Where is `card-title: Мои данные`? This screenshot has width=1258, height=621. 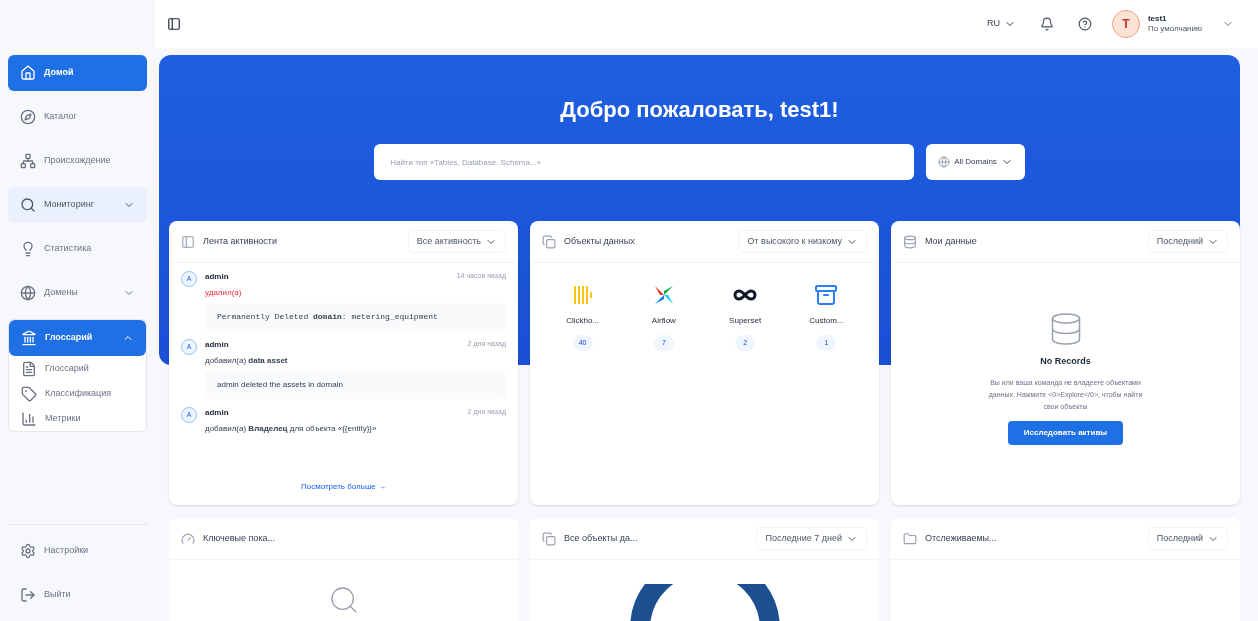
card-title: Мои данные is located at coordinates (951, 241).